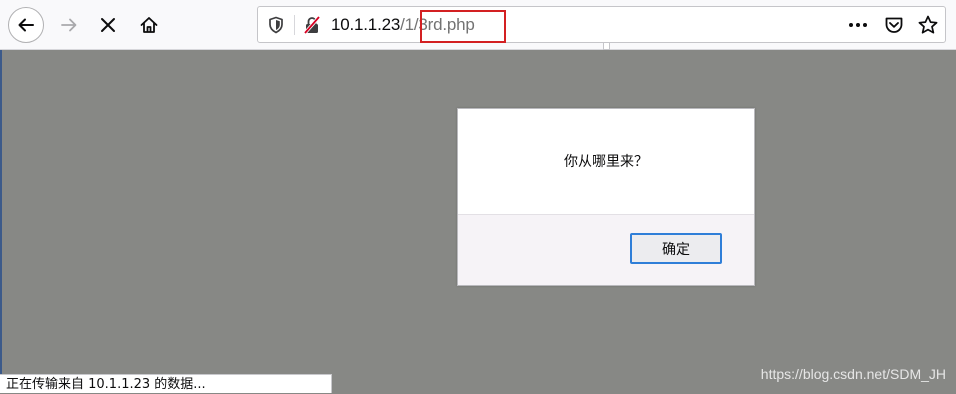  What do you see at coordinates (858, 25) in the screenshot?
I see `more-dots-icon` at bounding box center [858, 25].